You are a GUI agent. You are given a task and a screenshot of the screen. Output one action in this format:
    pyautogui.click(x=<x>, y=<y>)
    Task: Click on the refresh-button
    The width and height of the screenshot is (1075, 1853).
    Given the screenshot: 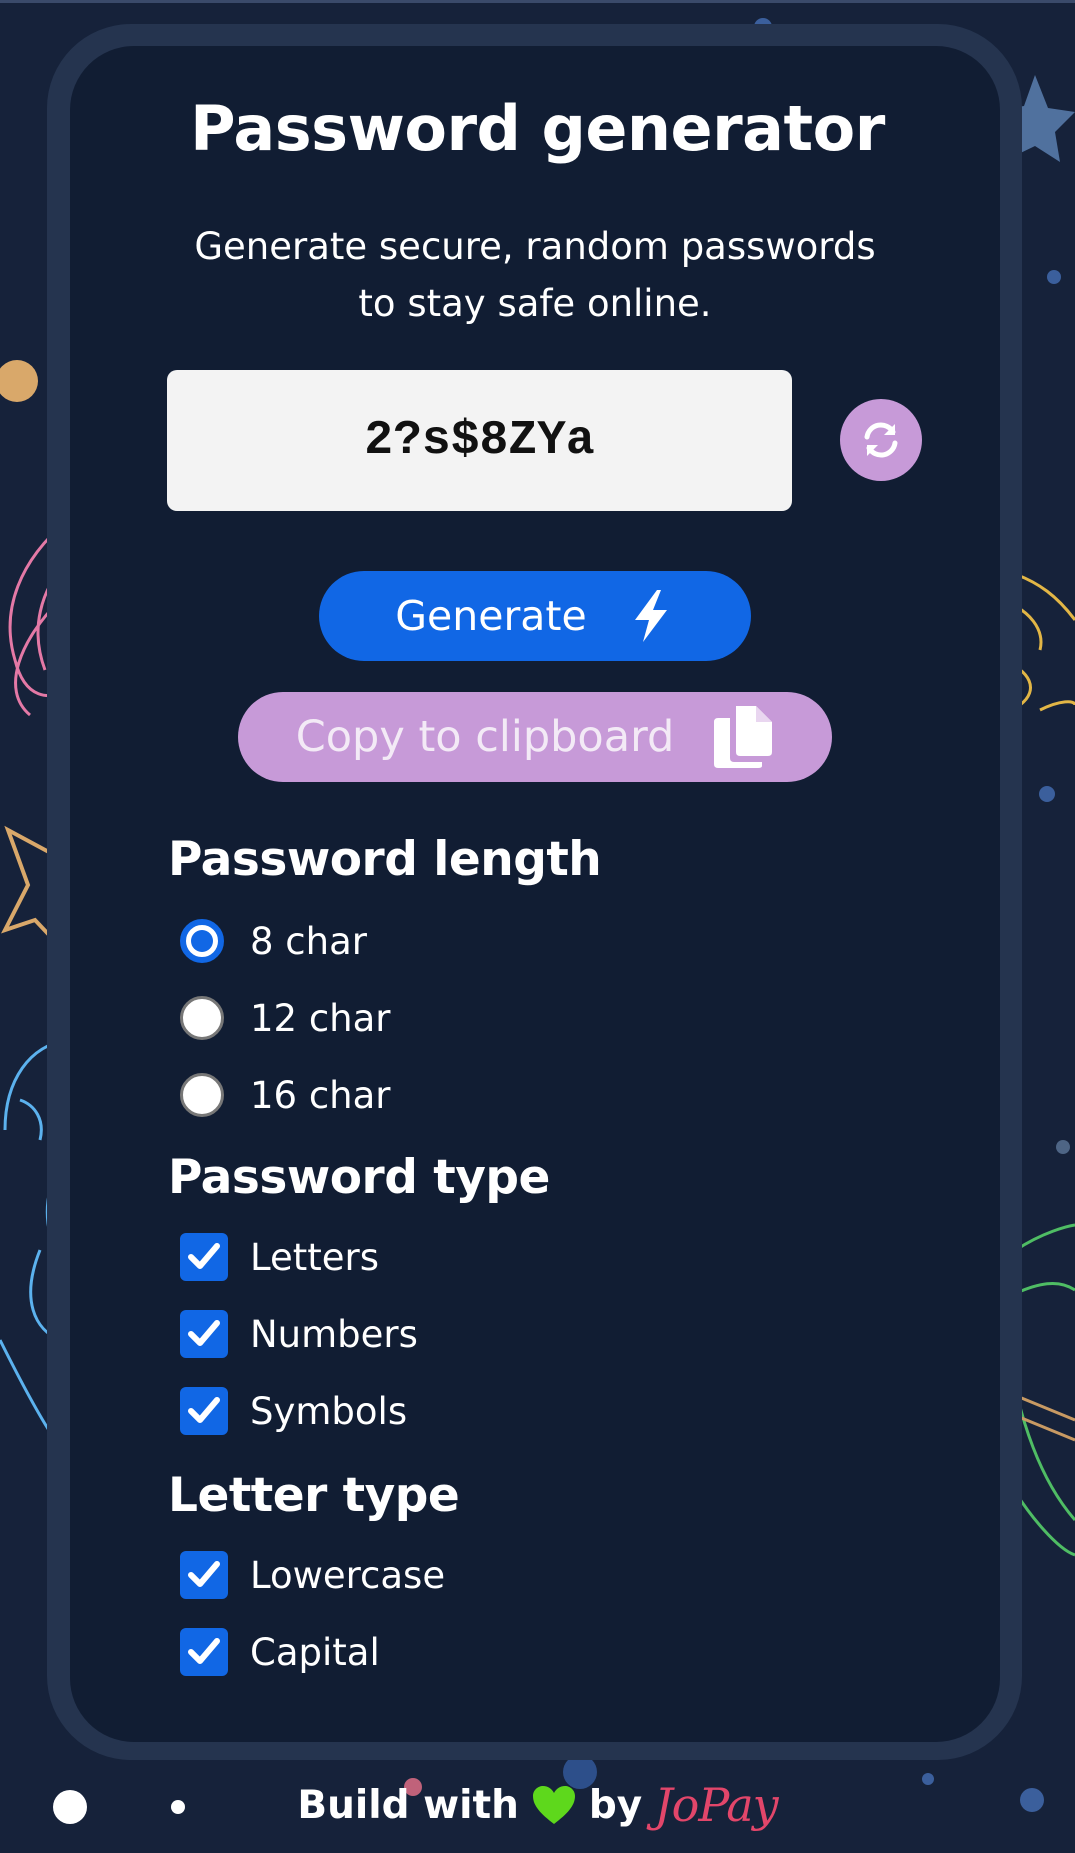 What is the action you would take?
    pyautogui.click(x=881, y=440)
    